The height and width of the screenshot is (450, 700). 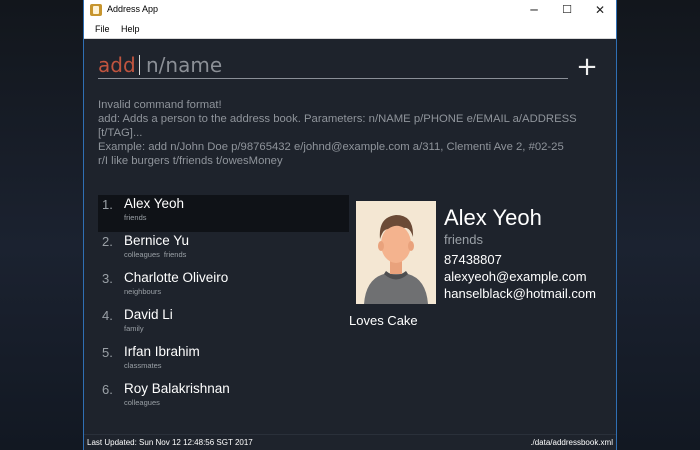 I want to click on person-list-item: 3. Charlotte Oliveiro neighbours, so click(x=223, y=287).